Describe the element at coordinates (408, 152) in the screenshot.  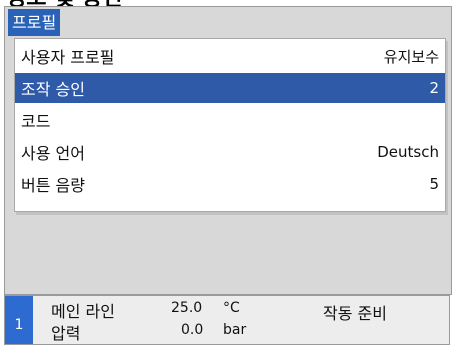
I see `menu-item-value: Deutsch` at that location.